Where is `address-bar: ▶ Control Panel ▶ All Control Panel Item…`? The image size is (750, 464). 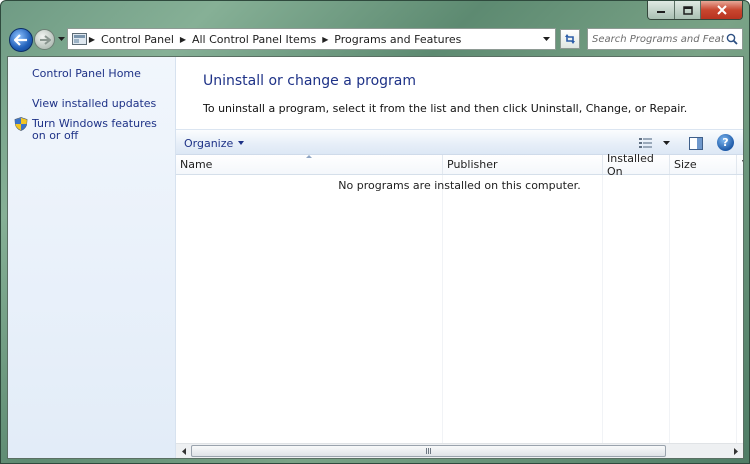
address-bar: ▶ Control Panel ▶ All Control Panel Item… is located at coordinates (311, 39).